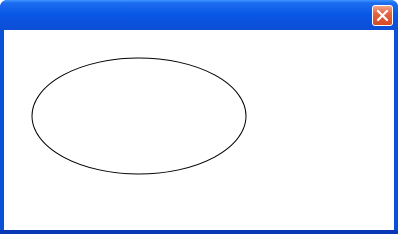  Describe the element at coordinates (199, 15) in the screenshot. I see `title-bar` at that location.